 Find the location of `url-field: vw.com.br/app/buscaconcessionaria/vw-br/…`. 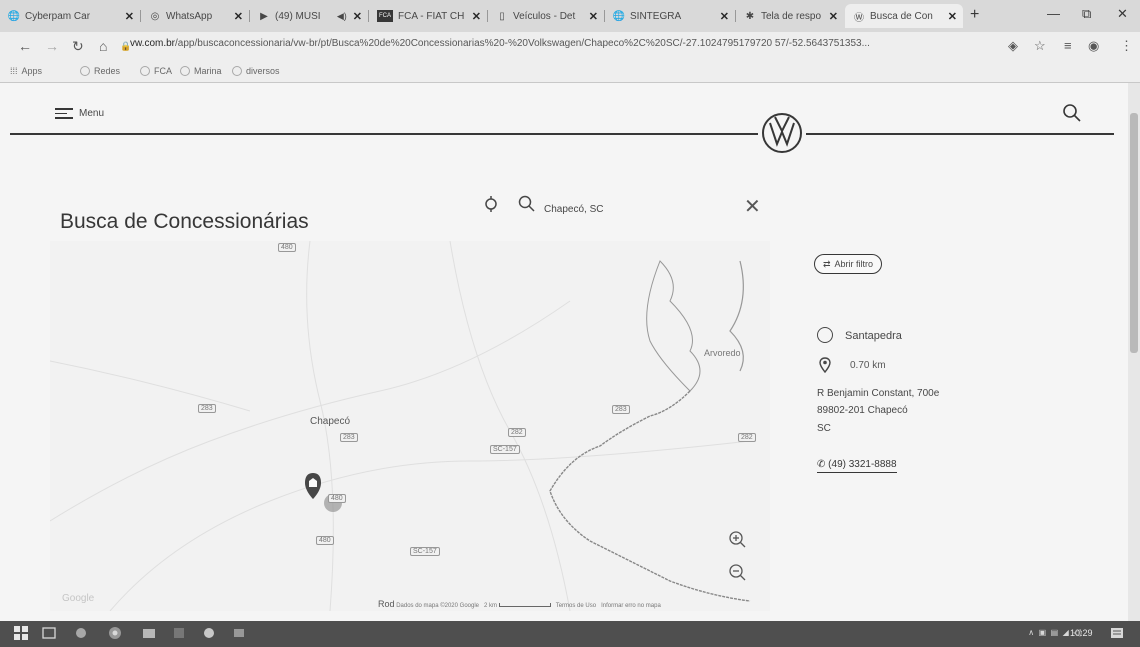

url-field: vw.com.br/app/buscaconcessionaria/vw-br/… is located at coordinates (565, 47).